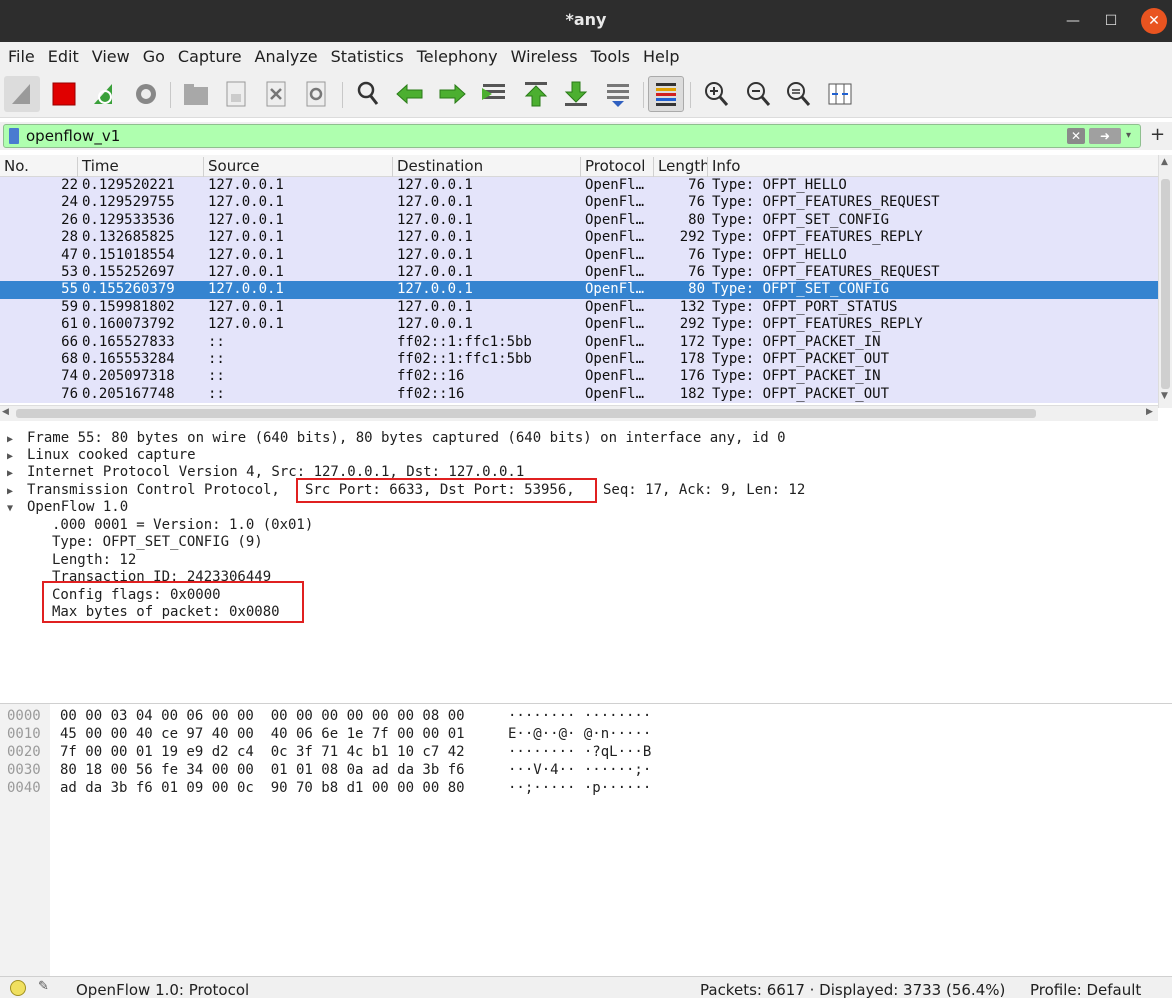 The width and height of the screenshot is (1172, 999). I want to click on edit-comment-icon: ✎, so click(43, 986).